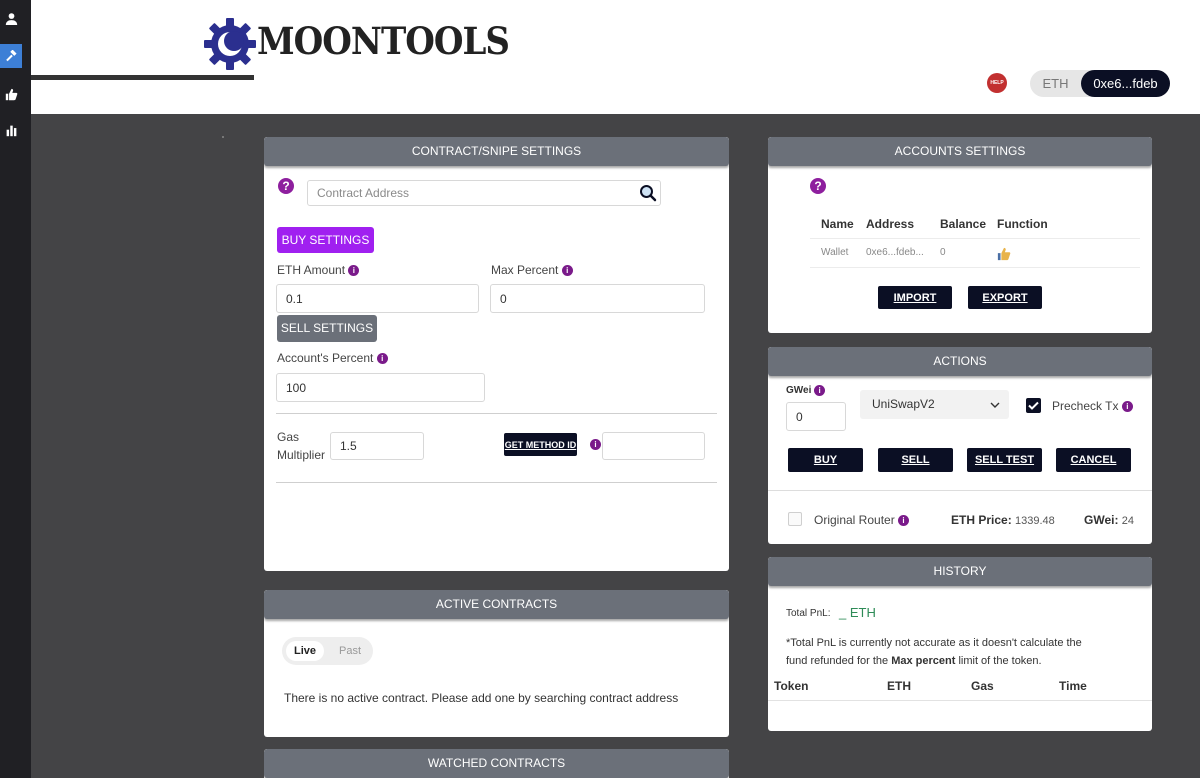  I want to click on column-header: Token, so click(791, 686).